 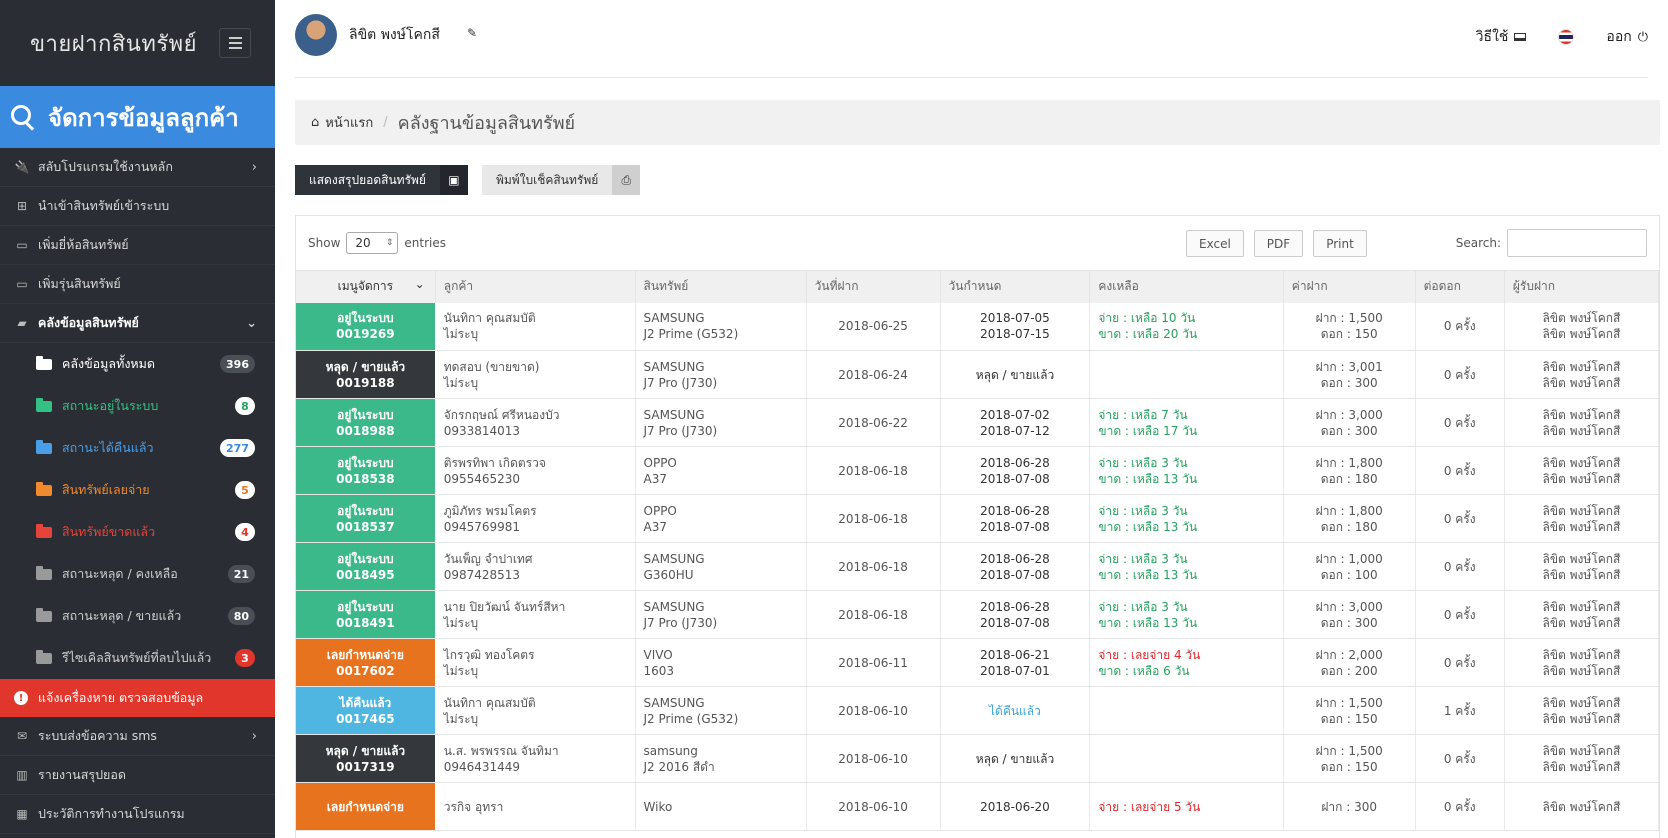 What do you see at coordinates (1278, 243) in the screenshot?
I see `pdf-export-button: PDF` at bounding box center [1278, 243].